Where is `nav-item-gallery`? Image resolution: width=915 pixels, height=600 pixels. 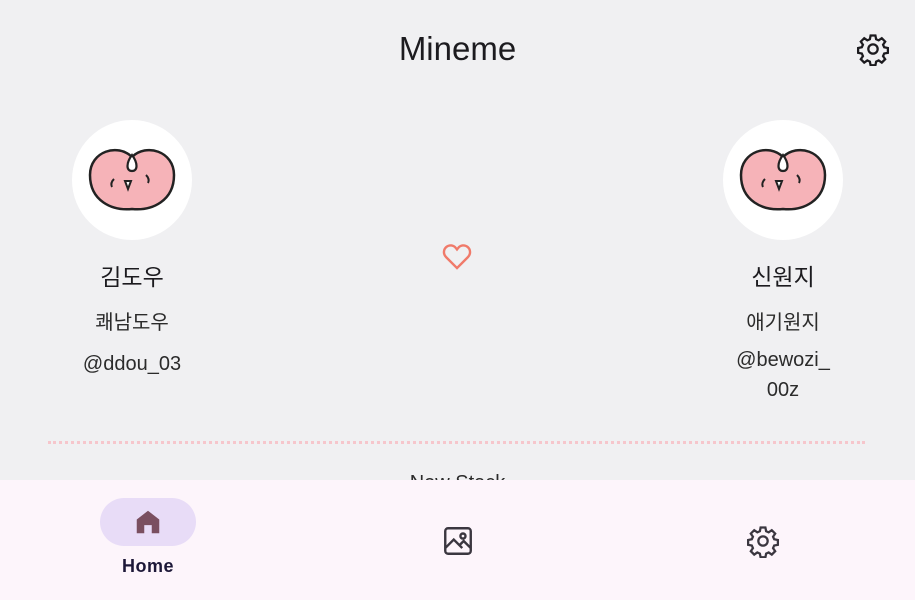 nav-item-gallery is located at coordinates (457, 540).